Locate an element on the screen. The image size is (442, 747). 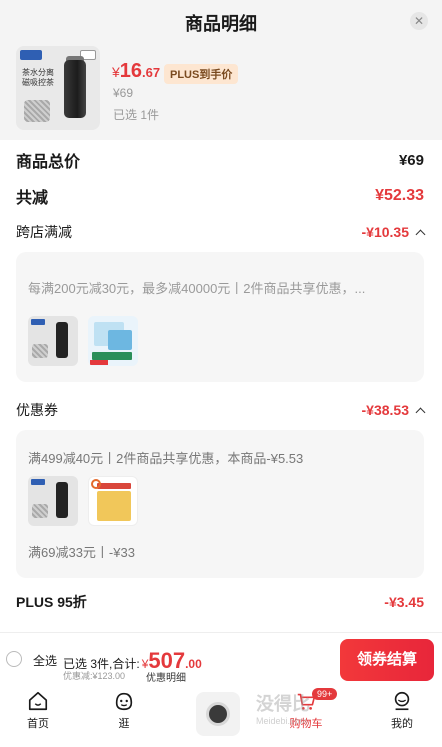
washer-product-icon is located at coordinates (218, 714).